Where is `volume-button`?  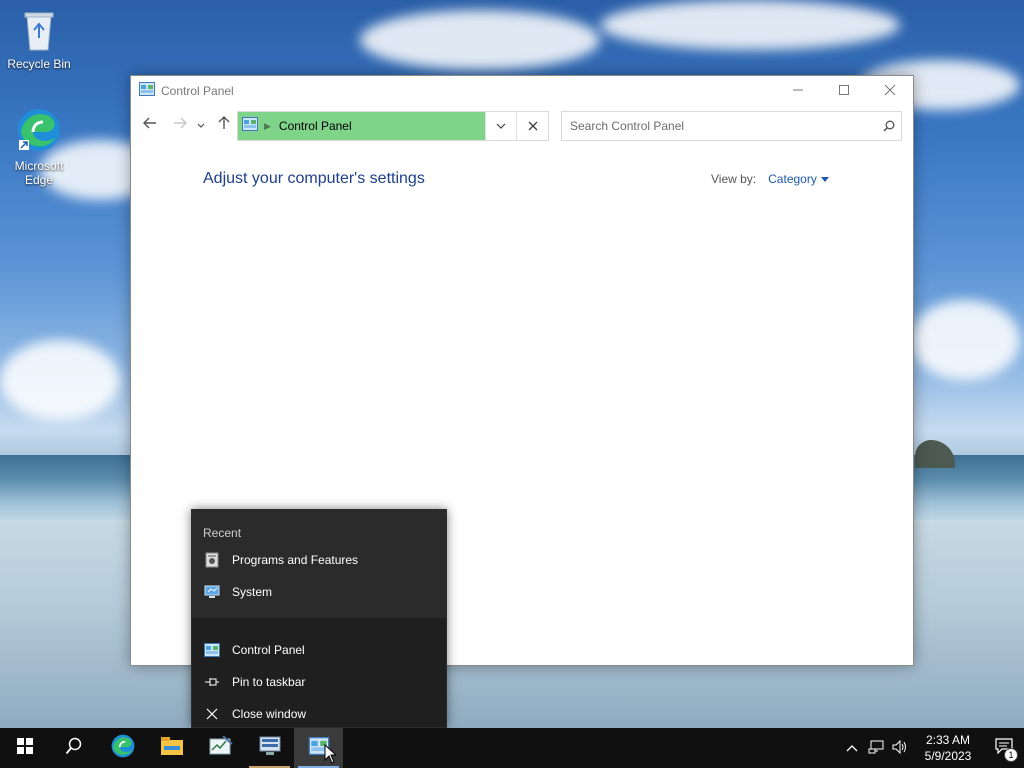
volume-button is located at coordinates (900, 748).